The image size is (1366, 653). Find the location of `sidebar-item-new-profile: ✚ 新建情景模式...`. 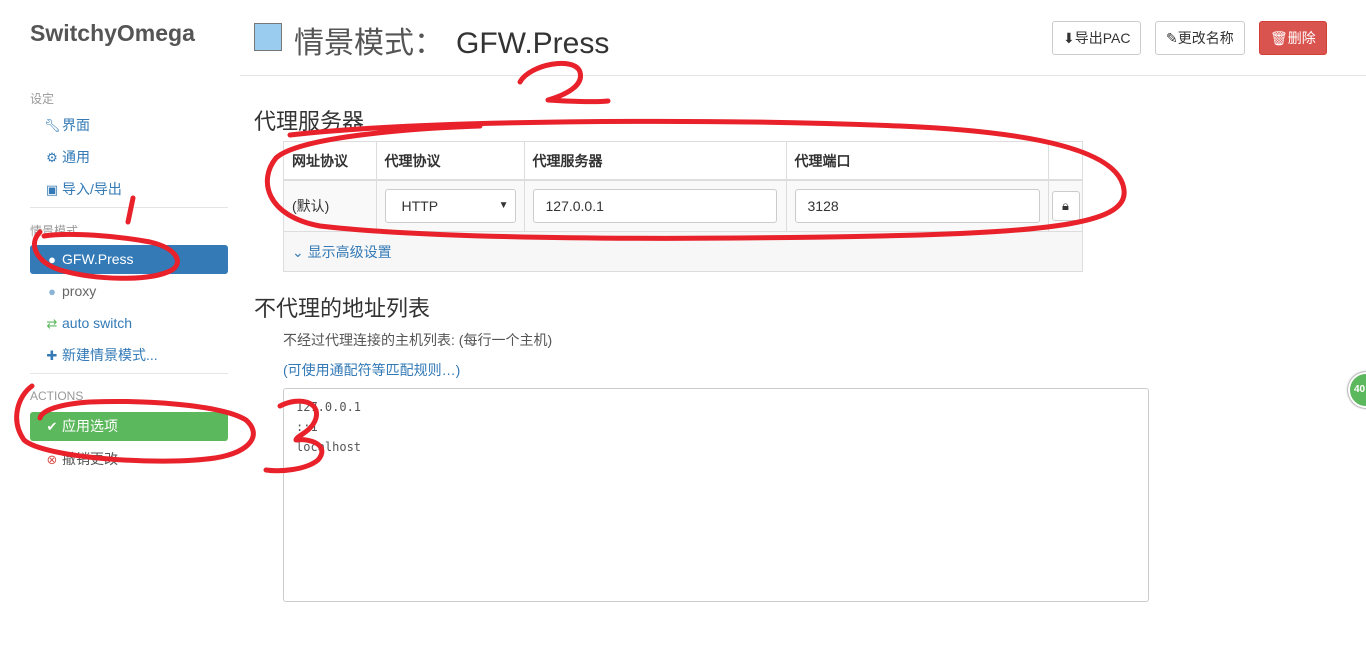

sidebar-item-new-profile: ✚ 新建情景模式... is located at coordinates (129, 355).